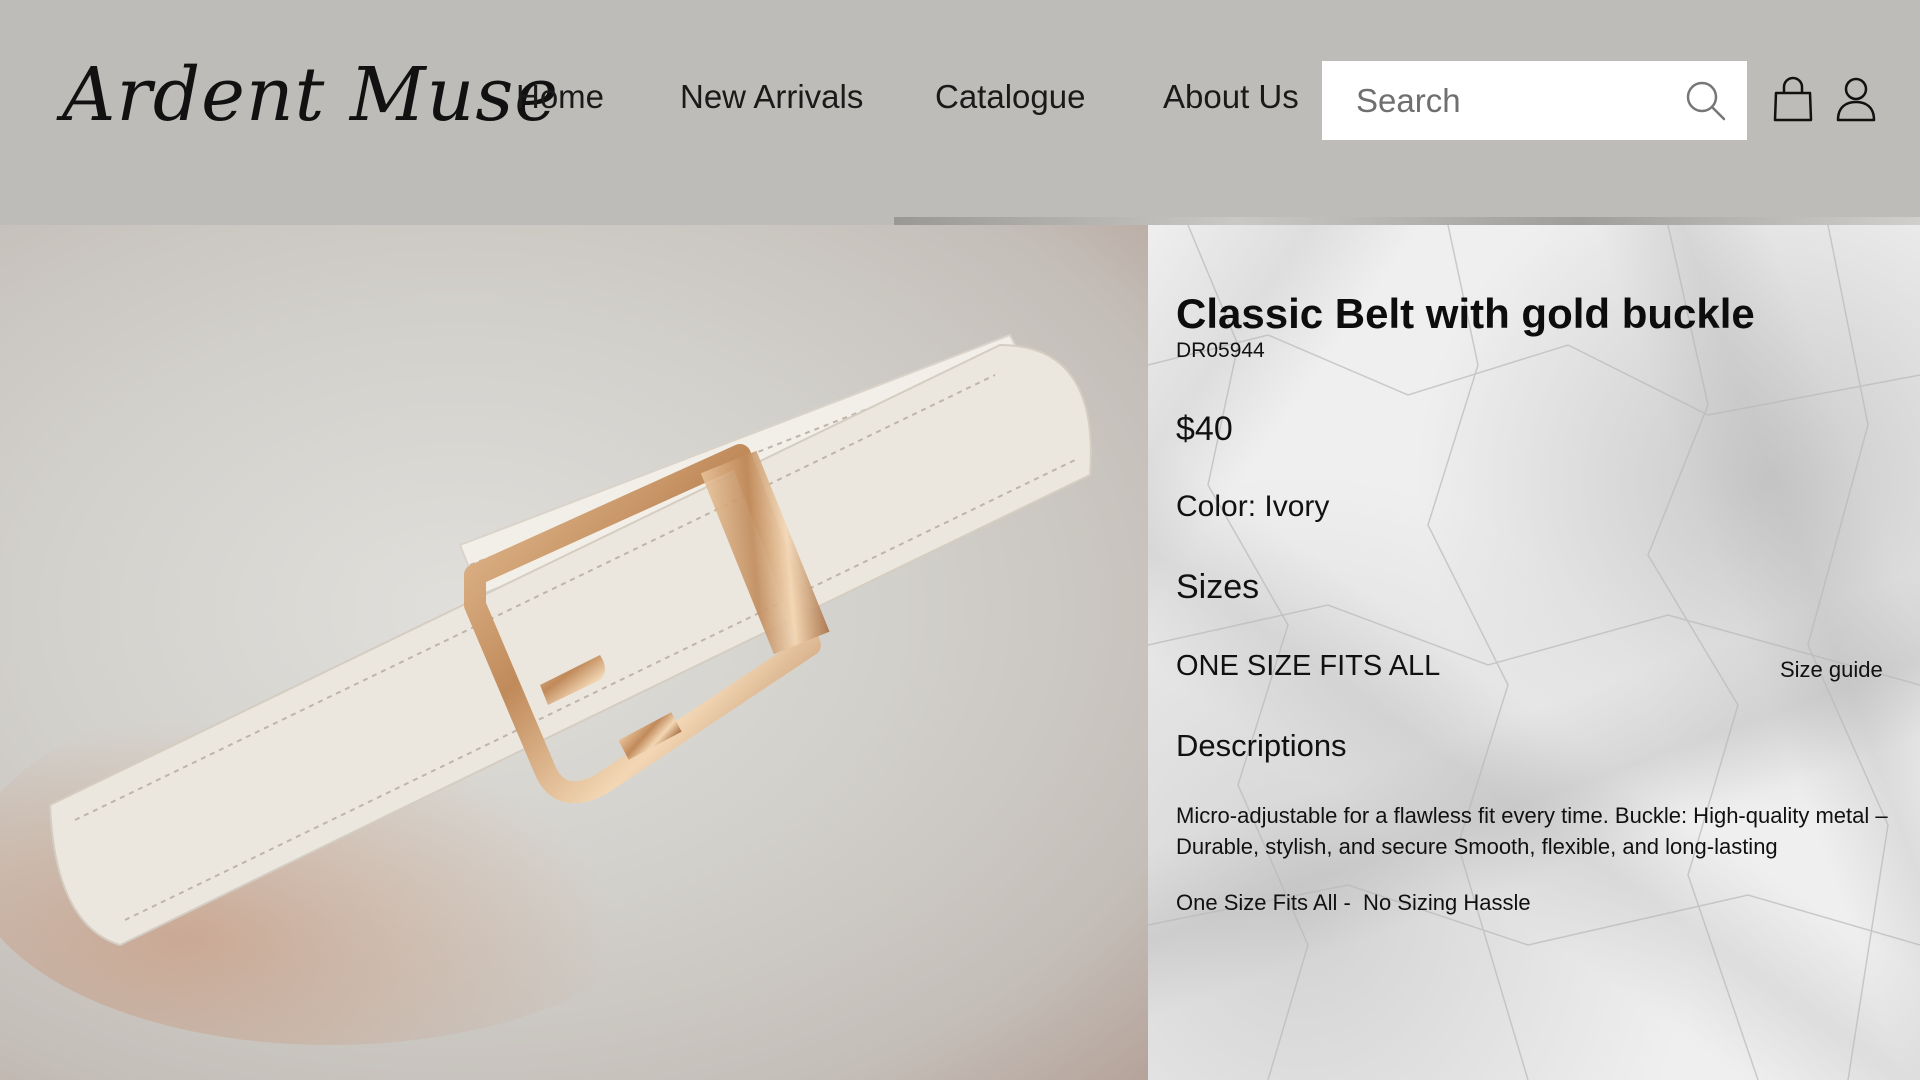  What do you see at coordinates (1831, 670) in the screenshot?
I see `size-guide-link: Size guide` at bounding box center [1831, 670].